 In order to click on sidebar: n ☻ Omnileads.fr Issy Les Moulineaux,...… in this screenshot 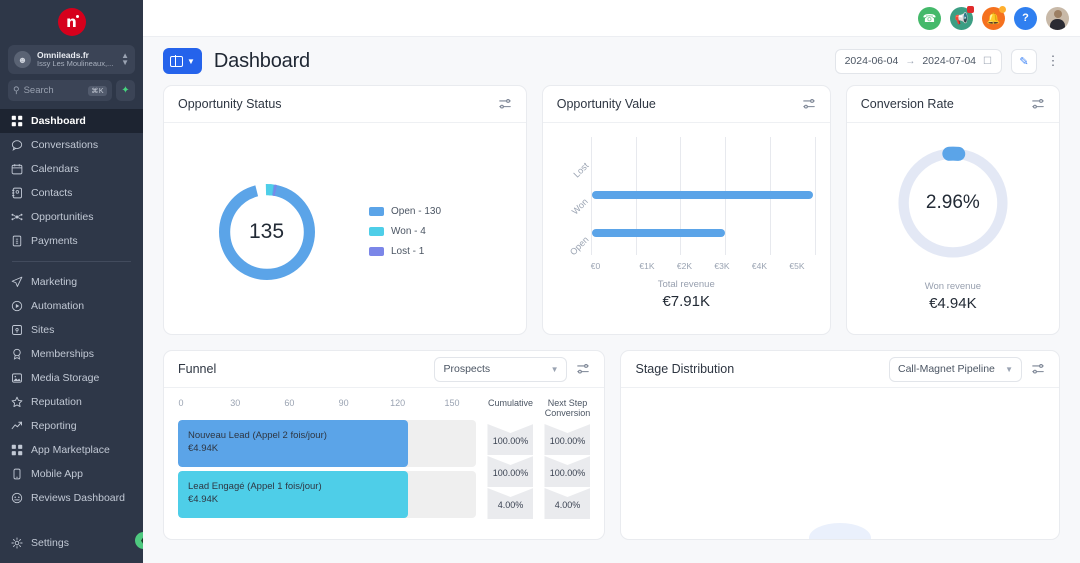, I will do `click(71, 281)`.